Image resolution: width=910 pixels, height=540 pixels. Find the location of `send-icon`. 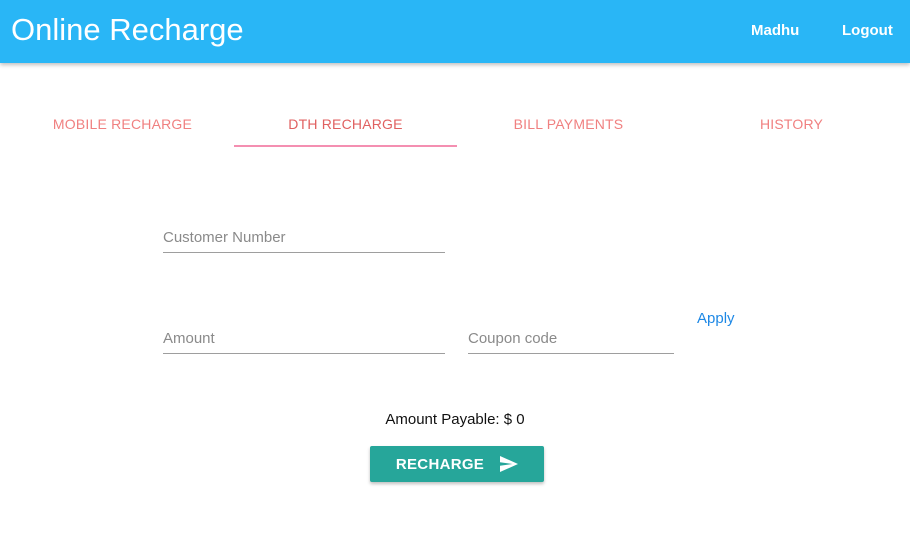

send-icon is located at coordinates (509, 464).